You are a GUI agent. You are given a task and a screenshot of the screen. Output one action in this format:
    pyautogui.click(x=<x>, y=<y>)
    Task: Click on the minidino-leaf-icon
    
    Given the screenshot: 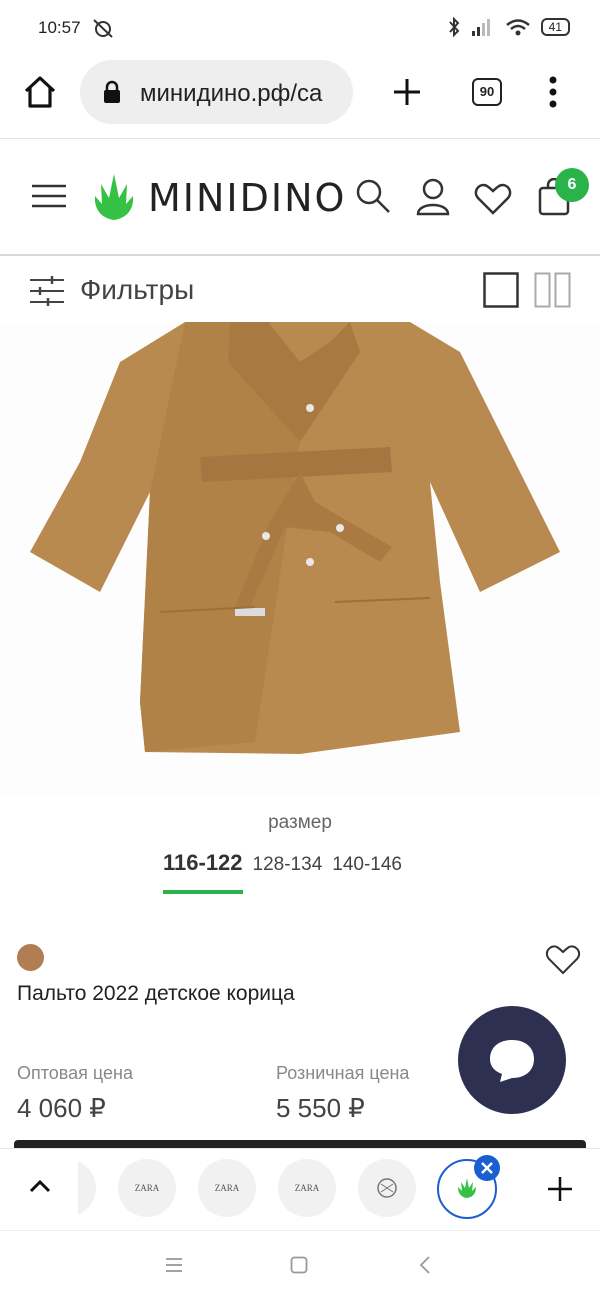 What is the action you would take?
    pyautogui.click(x=467, y=1188)
    